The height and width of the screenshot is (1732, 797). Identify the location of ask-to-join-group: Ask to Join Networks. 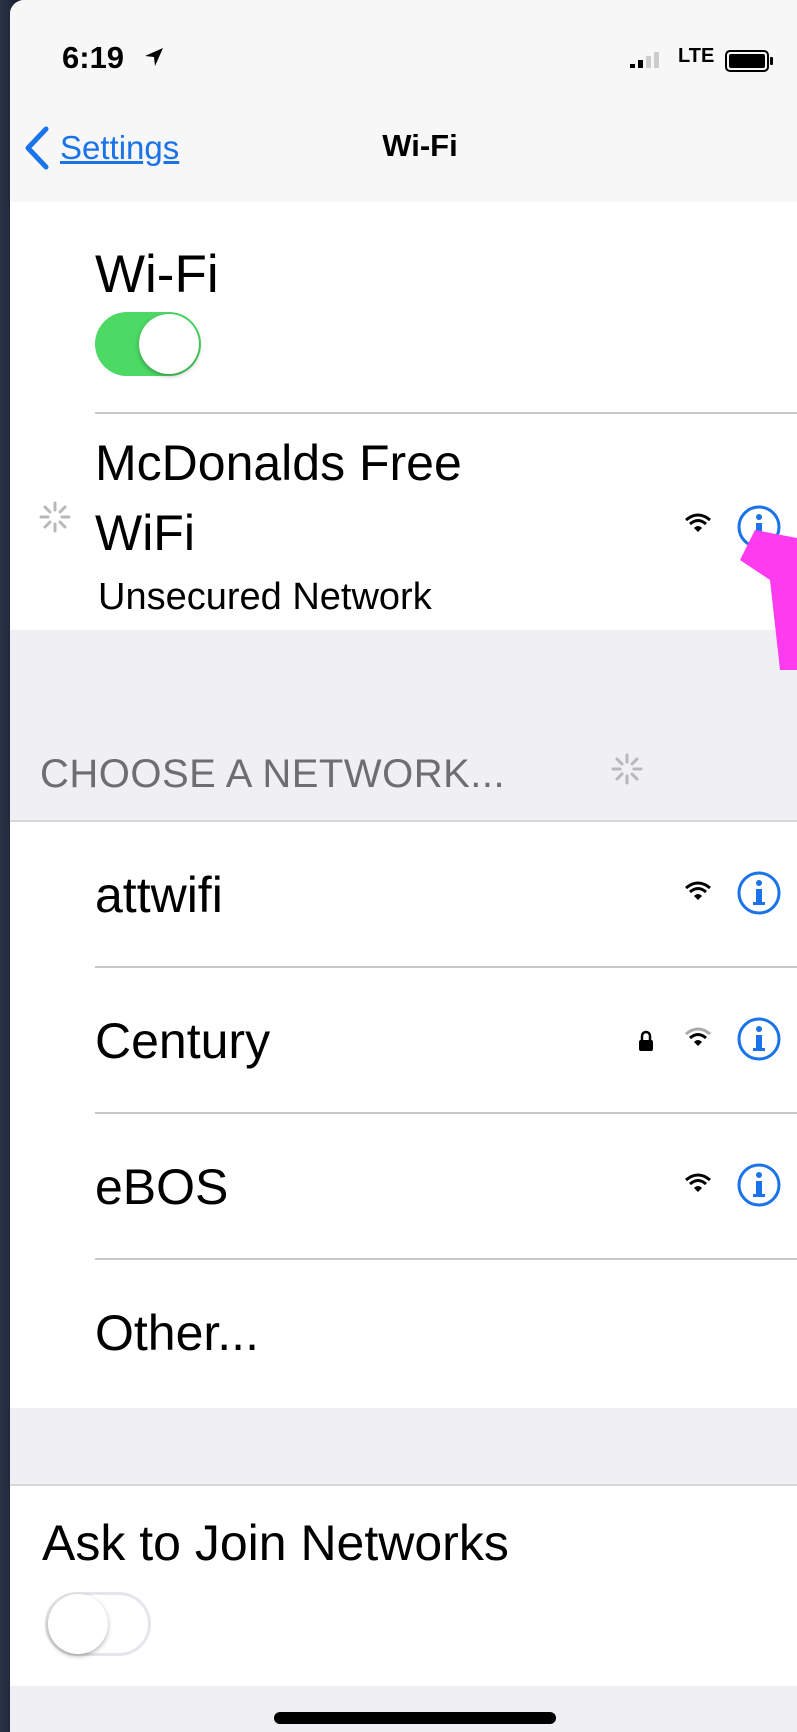
(403, 1585).